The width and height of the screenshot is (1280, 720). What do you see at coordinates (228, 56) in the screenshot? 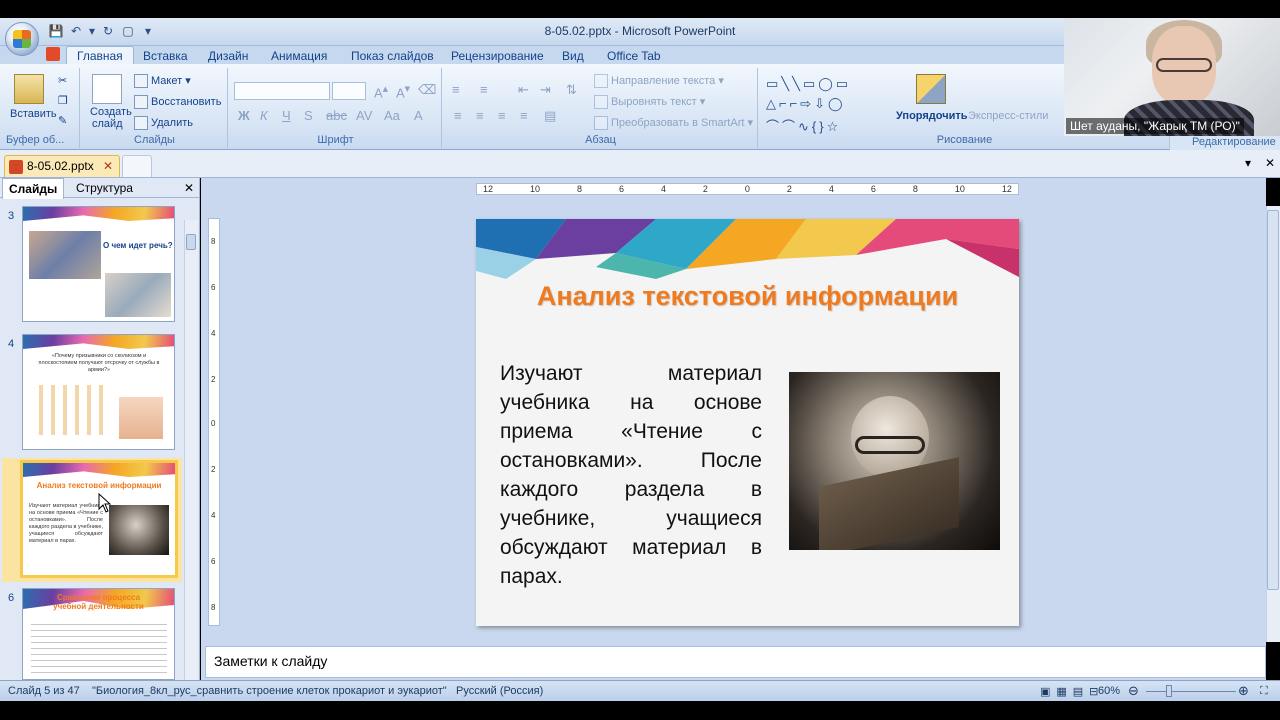
I see `tab-design: Дизайн` at bounding box center [228, 56].